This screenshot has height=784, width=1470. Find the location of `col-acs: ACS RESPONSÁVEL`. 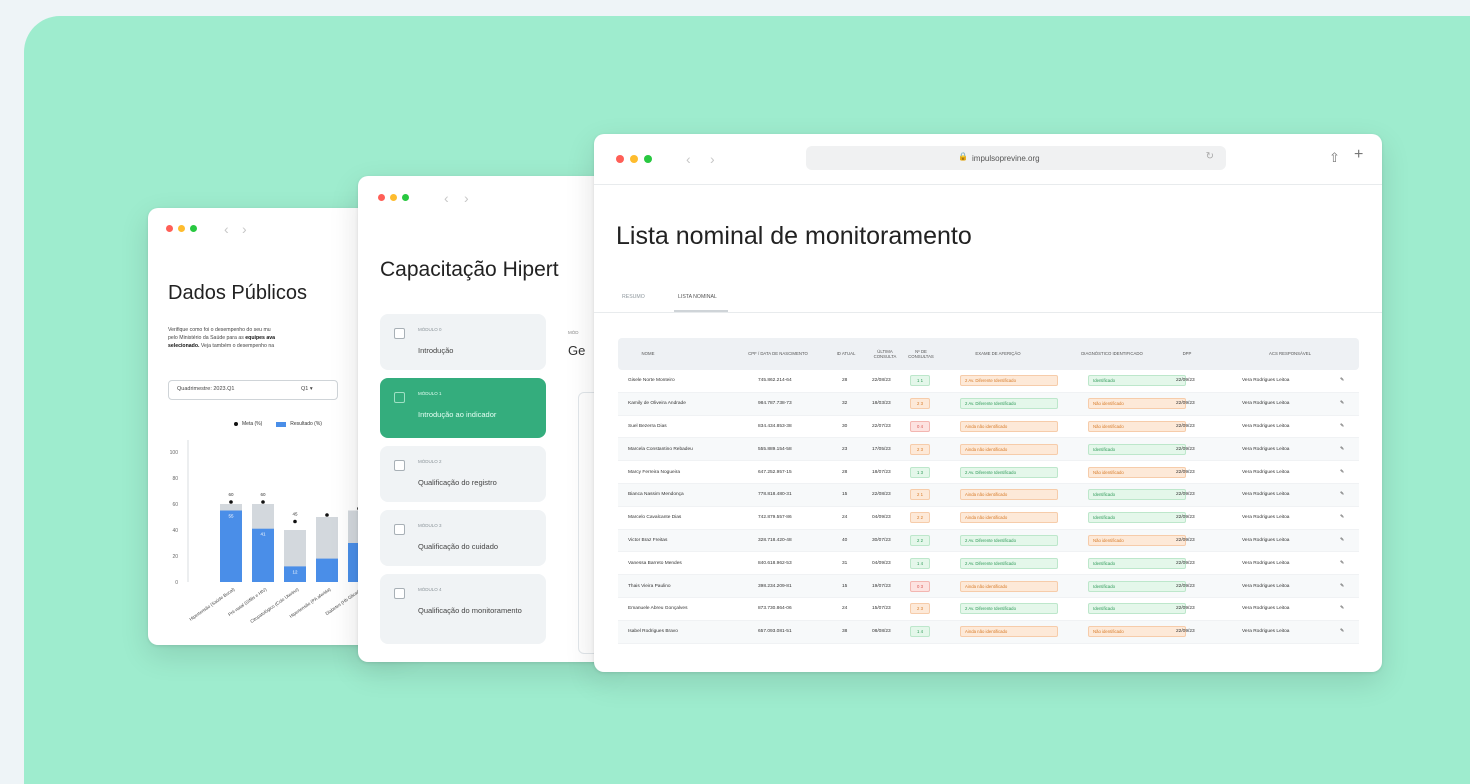

col-acs: ACS RESPONSÁVEL is located at coordinates (1290, 354).